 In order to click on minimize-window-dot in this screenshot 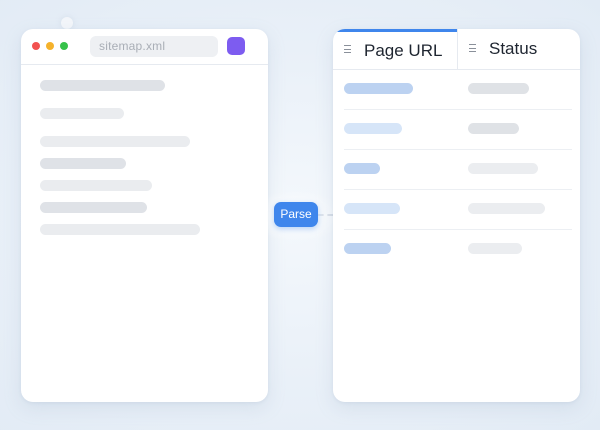, I will do `click(50, 46)`.